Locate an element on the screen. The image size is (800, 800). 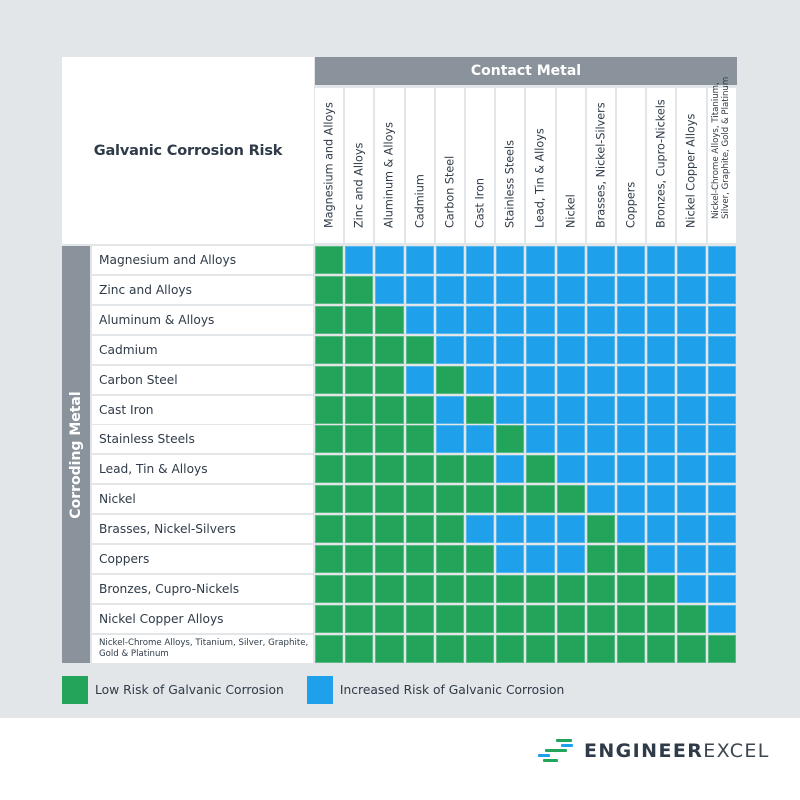
column-header: Bronzes, Cupro-Nickels is located at coordinates (661, 165).